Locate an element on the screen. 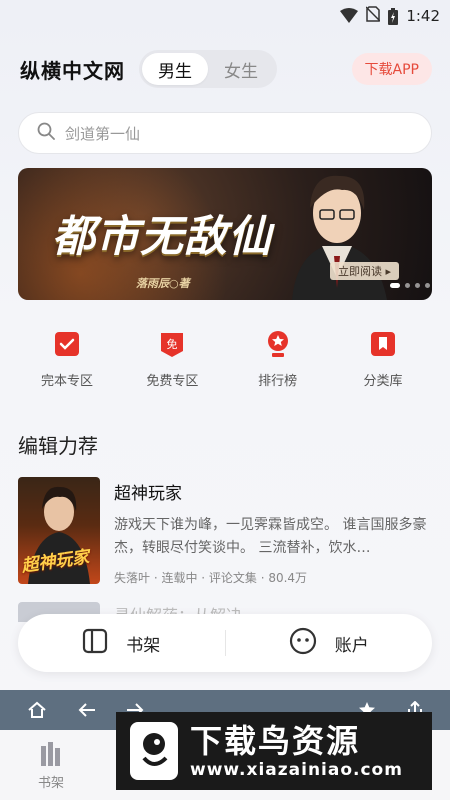  banner-character-image is located at coordinates (339, 237).